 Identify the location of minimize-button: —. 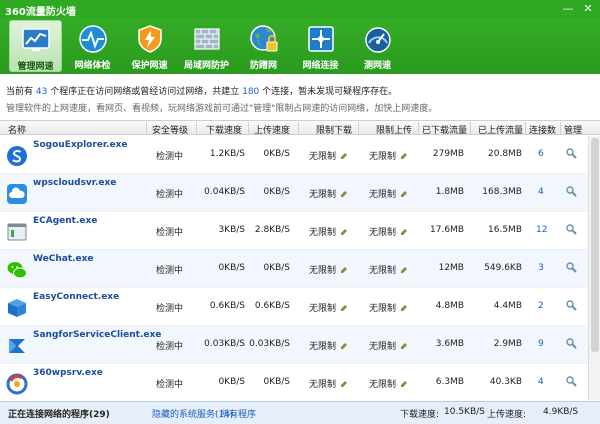
(568, 8).